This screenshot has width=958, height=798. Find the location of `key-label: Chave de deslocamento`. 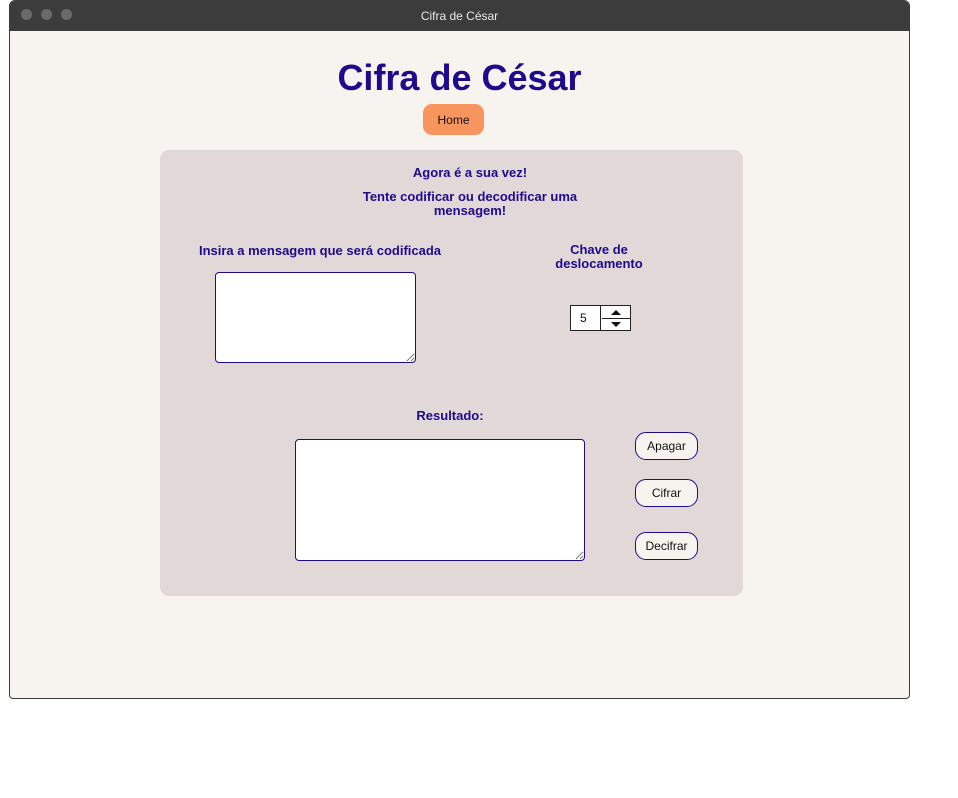

key-label: Chave de deslocamento is located at coordinates (599, 256).